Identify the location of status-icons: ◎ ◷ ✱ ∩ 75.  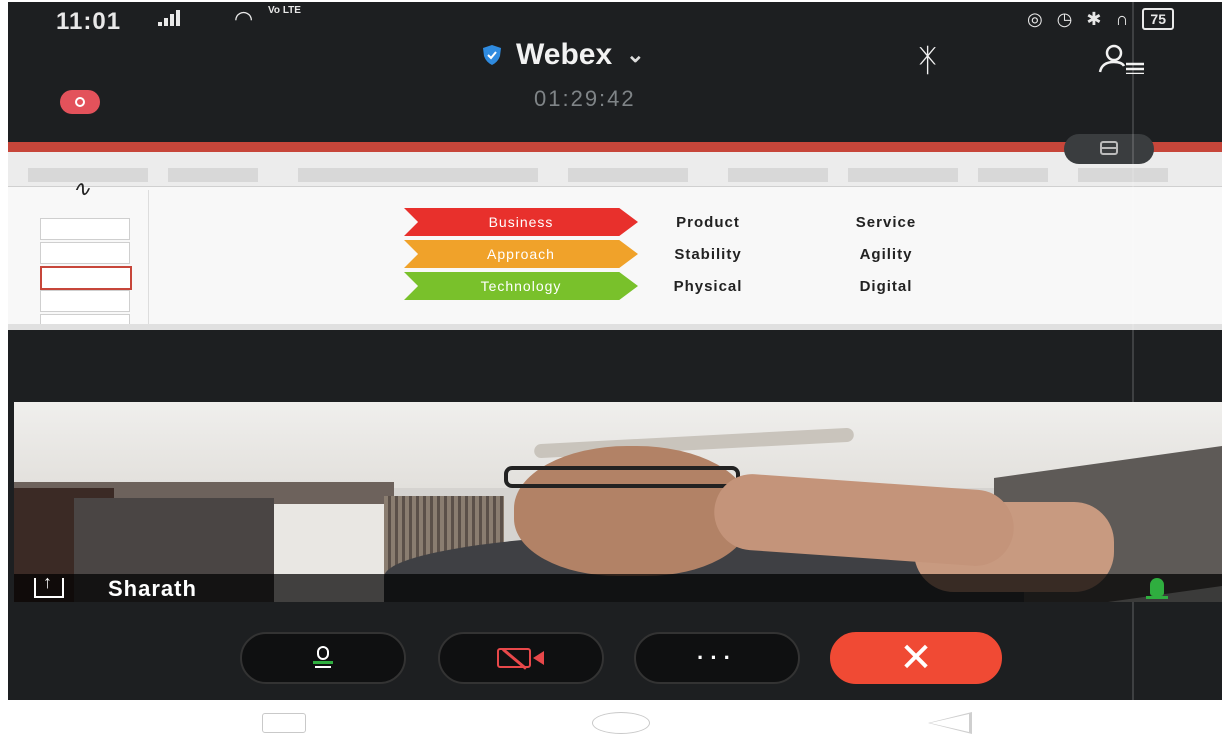
(1100, 19).